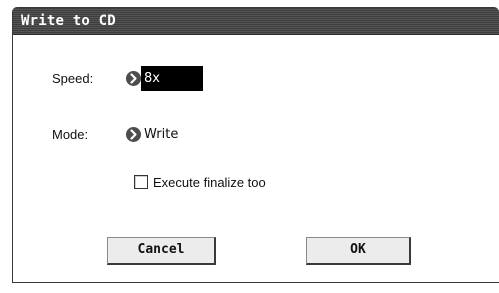 This screenshot has height=293, width=499. Describe the element at coordinates (209, 183) in the screenshot. I see `execute-finalize-label: Execute finalize too` at that location.